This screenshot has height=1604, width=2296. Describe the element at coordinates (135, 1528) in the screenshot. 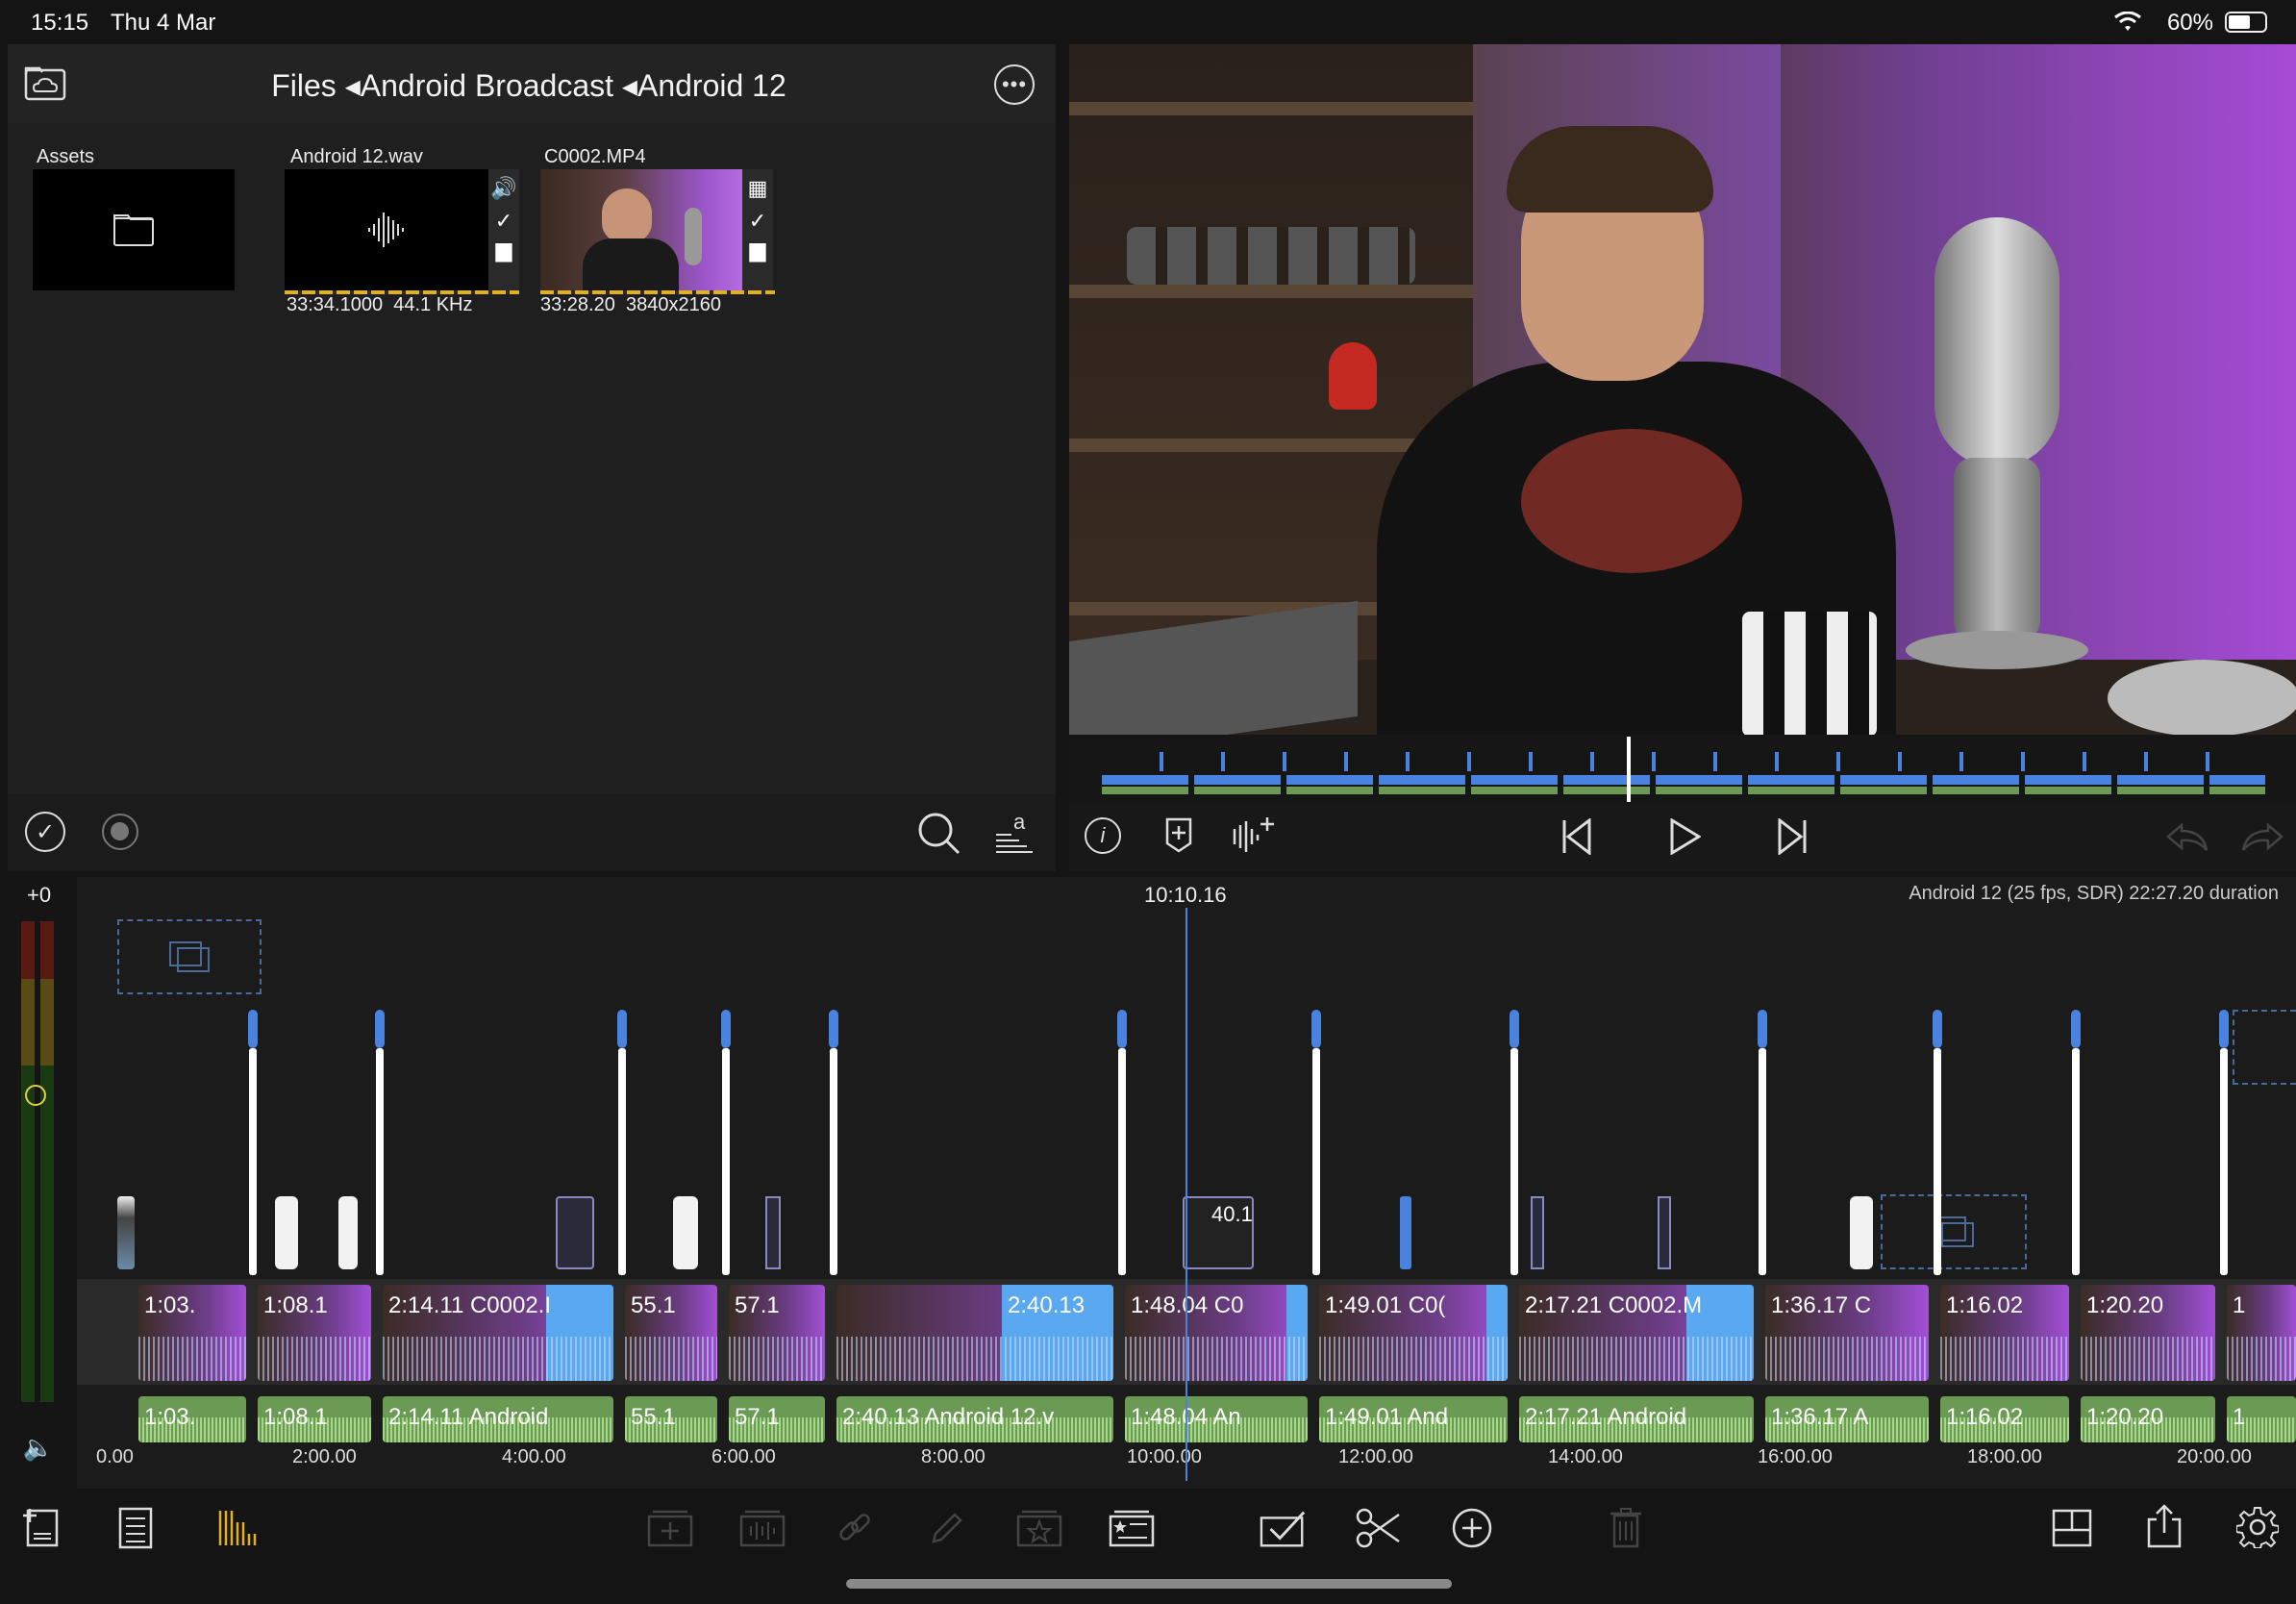

I see `project-list-button` at that location.